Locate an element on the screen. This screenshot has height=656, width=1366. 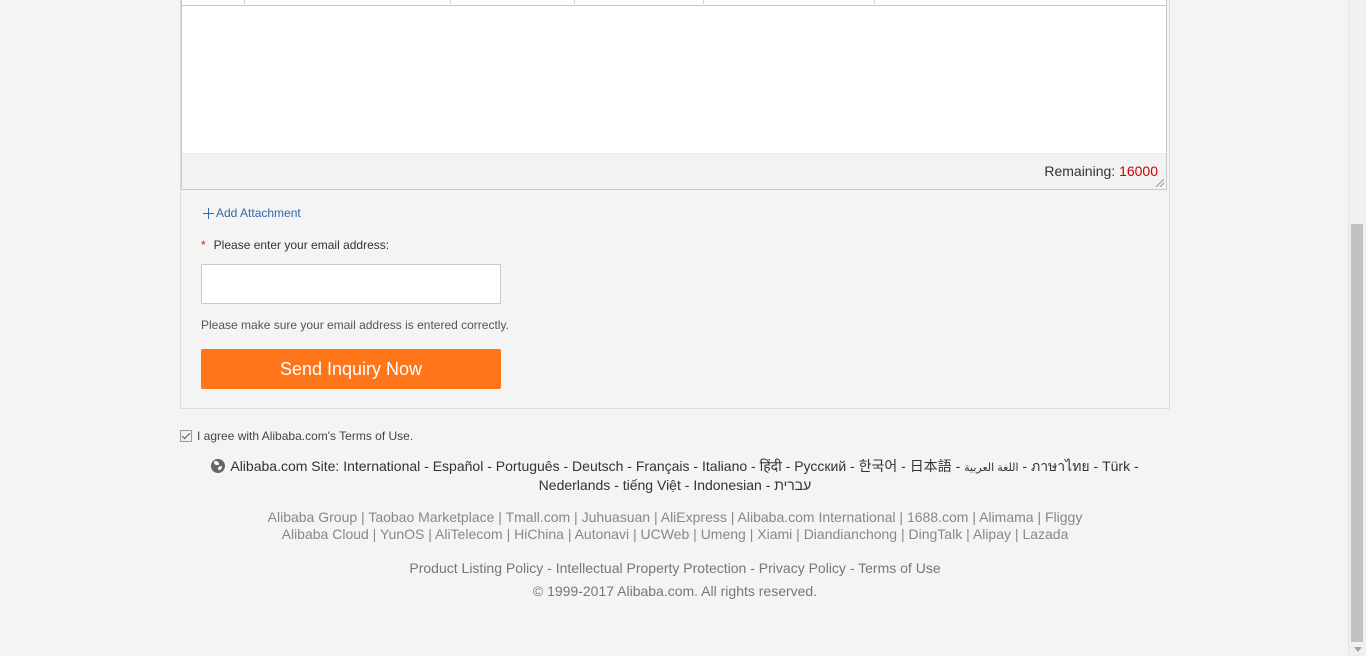
add-attachment-label: Add Attachment is located at coordinates (258, 213).